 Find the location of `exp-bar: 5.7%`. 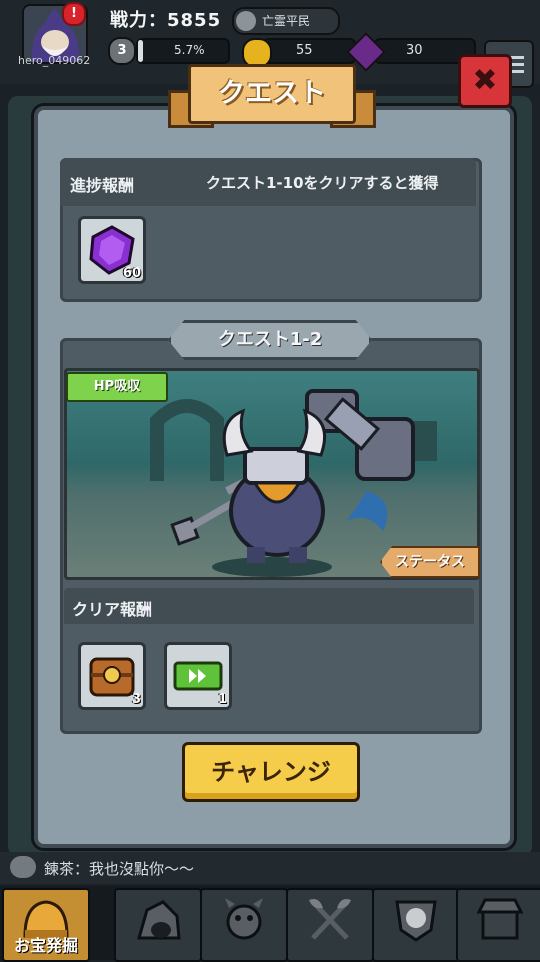

exp-bar: 5.7% is located at coordinates (183, 51).